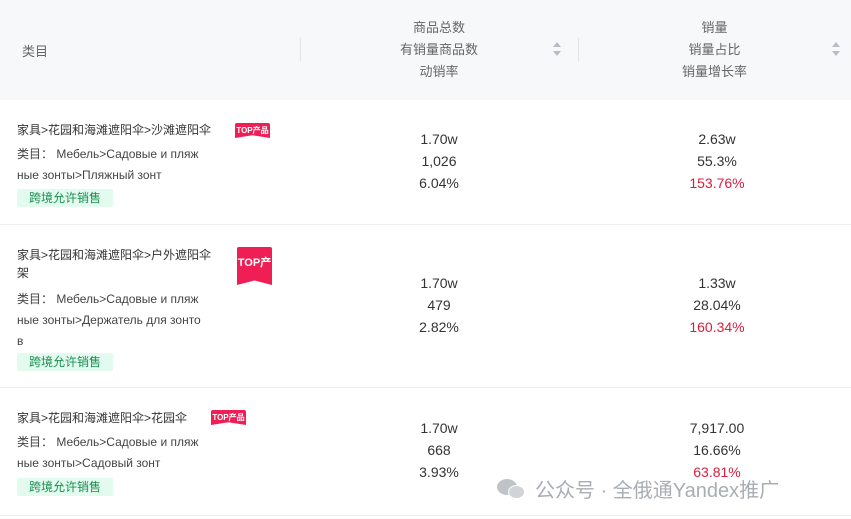 The width and height of the screenshot is (851, 519). I want to click on header-sales-label: 销量, so click(714, 27).